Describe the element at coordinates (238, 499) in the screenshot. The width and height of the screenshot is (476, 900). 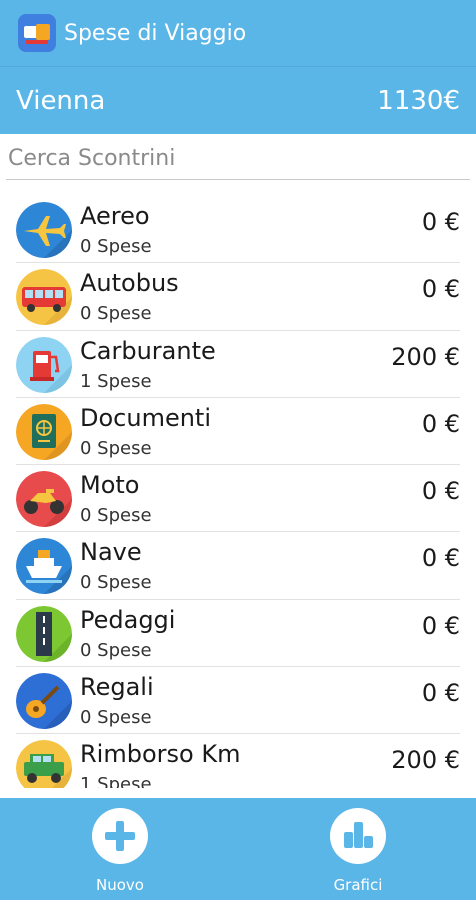
I see `category-row-moto: Moto 0 Spese 0 €` at that location.